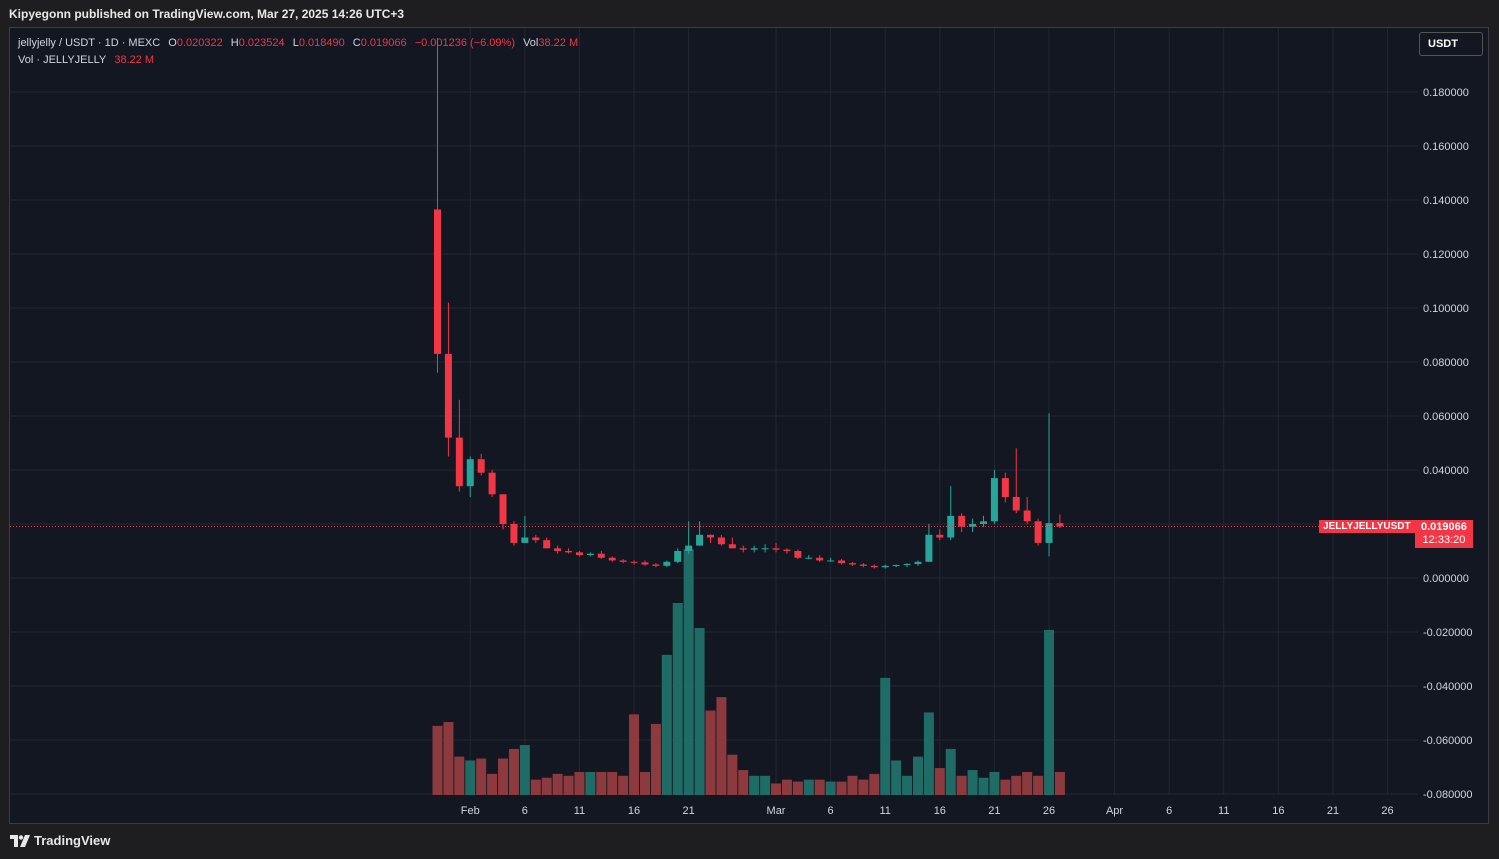  What do you see at coordinates (72, 840) in the screenshot?
I see `tradingview-brand: TradingView` at bounding box center [72, 840].